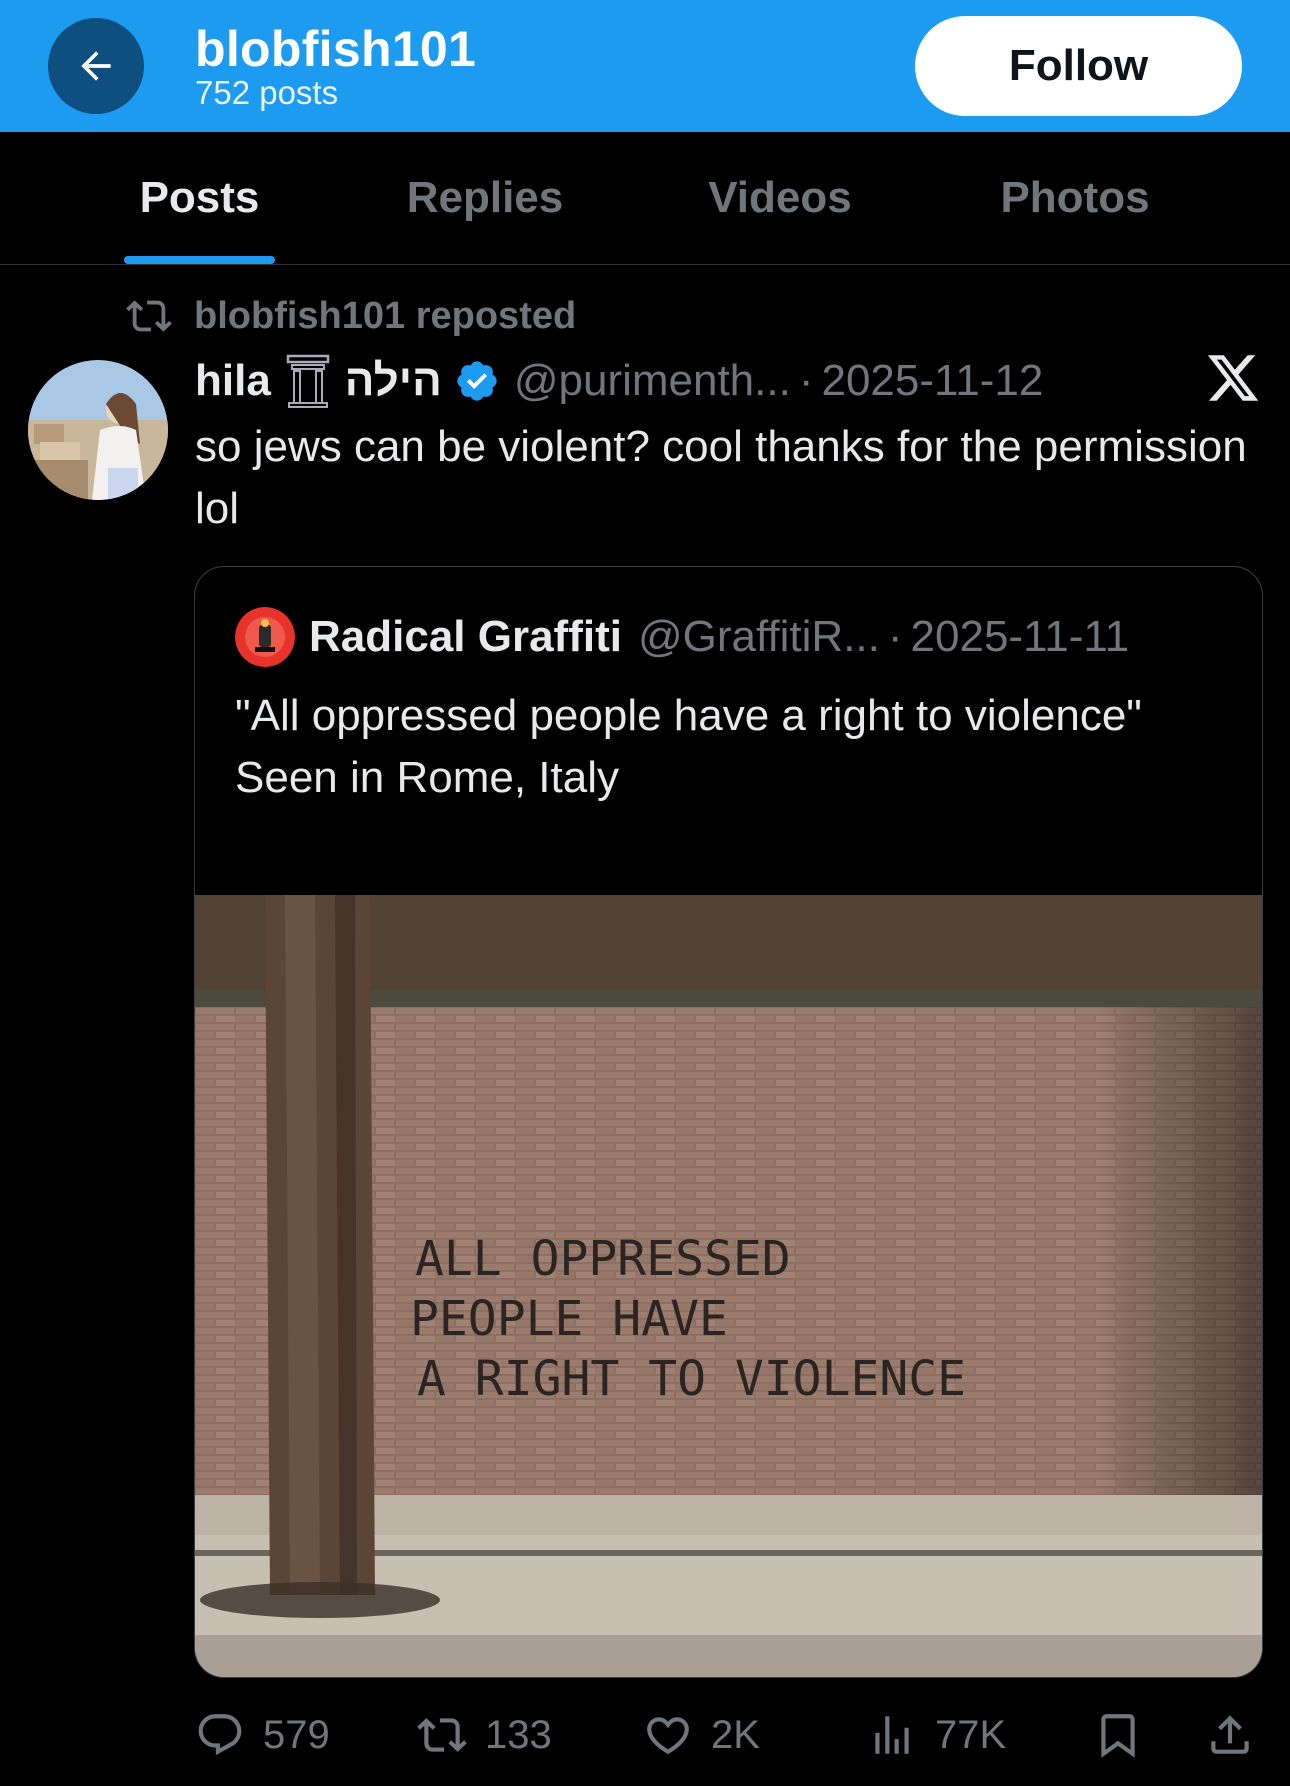  I want to click on arrow-left-icon, so click(96, 66).